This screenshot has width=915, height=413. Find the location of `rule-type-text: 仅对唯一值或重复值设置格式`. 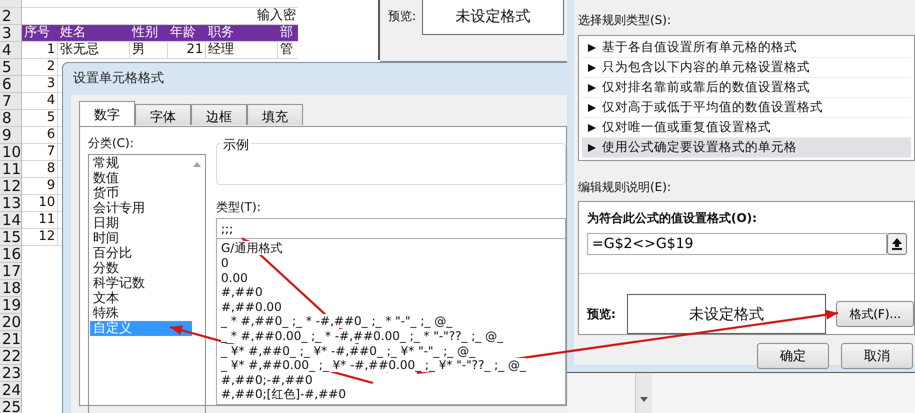

rule-type-text: 仅对唯一值或重复值设置格式 is located at coordinates (686, 127).